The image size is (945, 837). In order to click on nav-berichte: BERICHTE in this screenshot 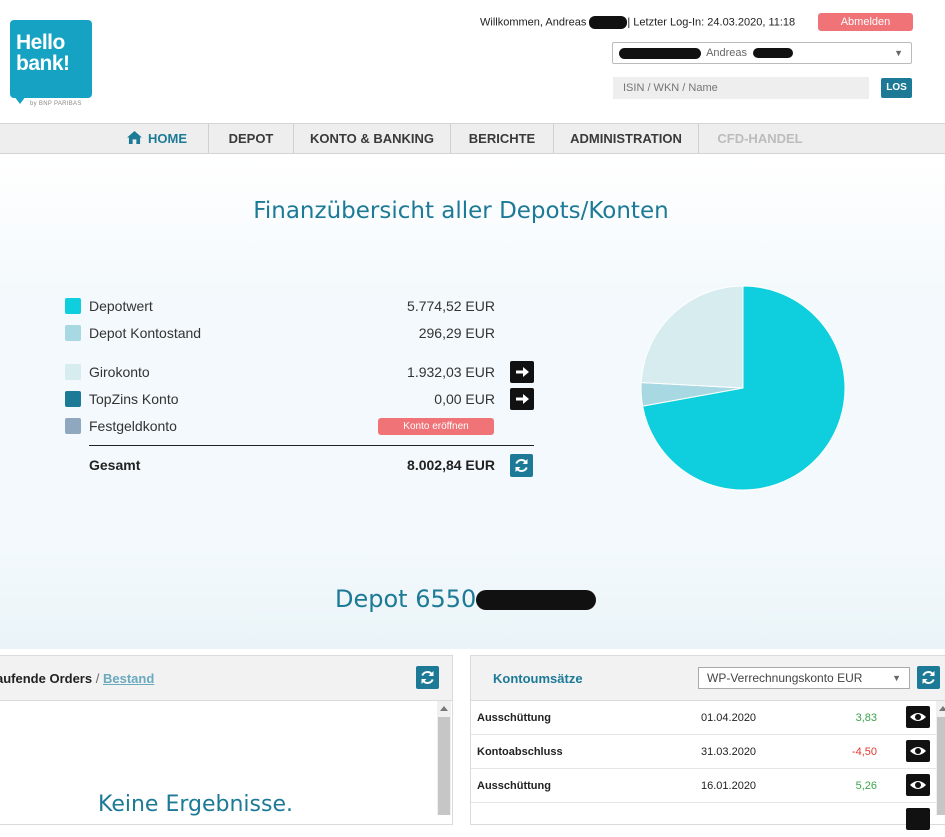, I will do `click(502, 138)`.